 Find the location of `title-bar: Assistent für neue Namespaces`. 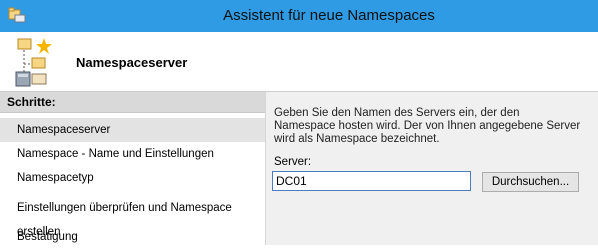

title-bar: Assistent für neue Namespaces is located at coordinates (299, 16).